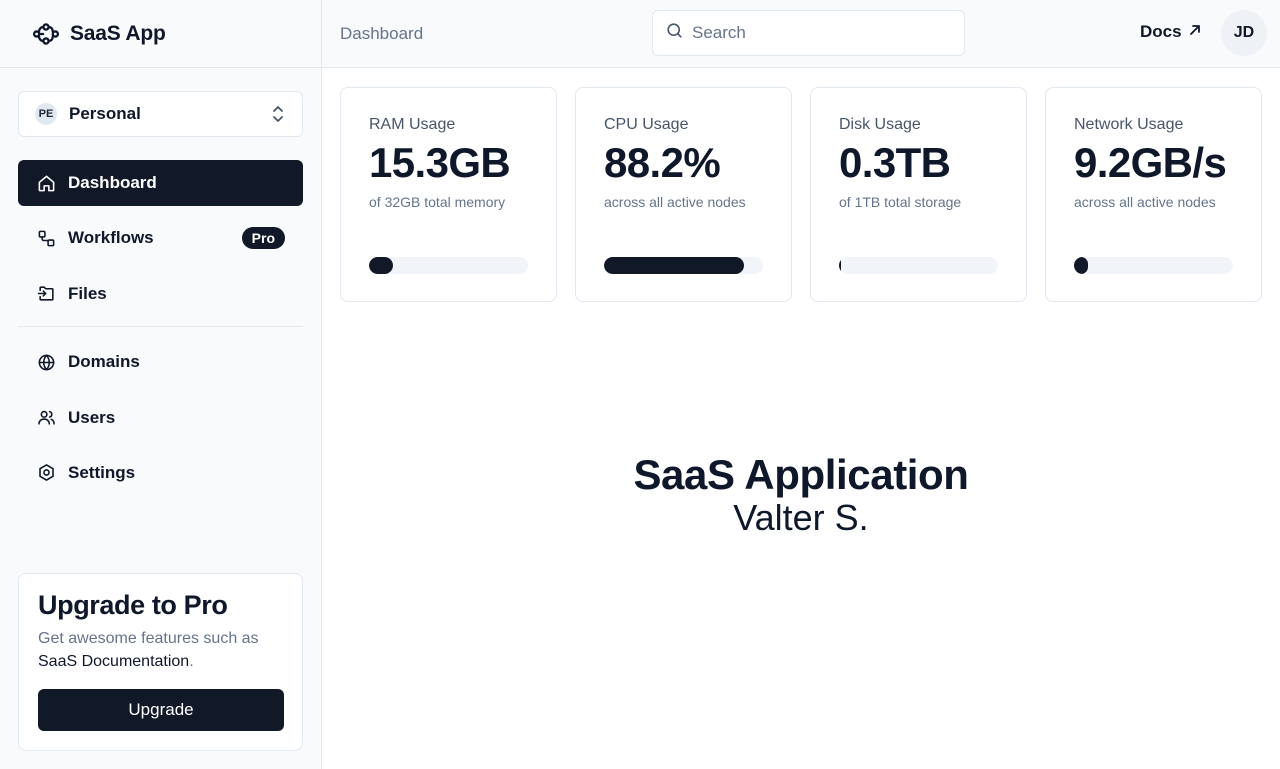 This screenshot has width=1280, height=769. What do you see at coordinates (160, 418) in the screenshot?
I see `sidebar-item-users: Users` at bounding box center [160, 418].